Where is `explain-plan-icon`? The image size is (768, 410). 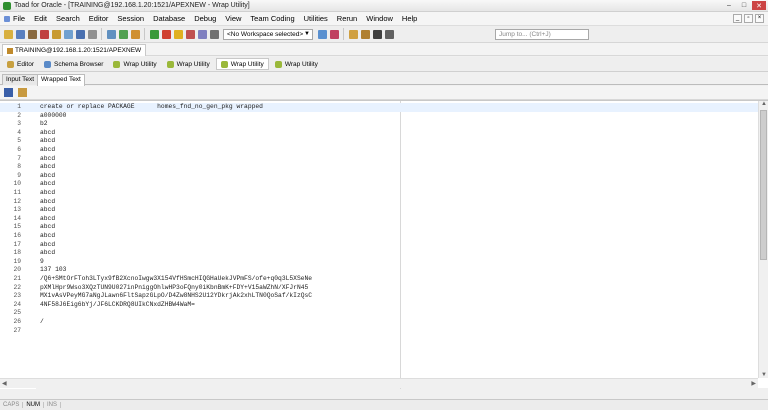 explain-plan-icon is located at coordinates (202, 34).